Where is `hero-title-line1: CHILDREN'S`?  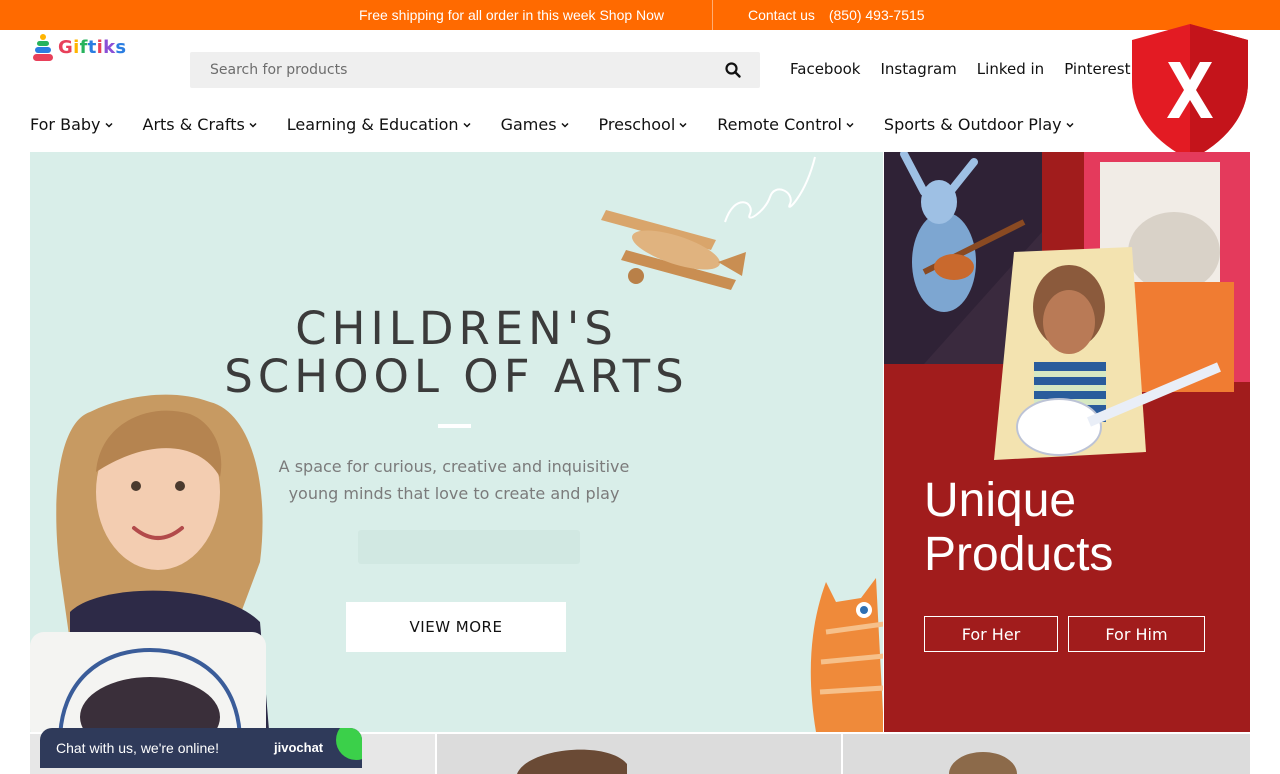 hero-title-line1: CHILDREN'S is located at coordinates (456, 328).